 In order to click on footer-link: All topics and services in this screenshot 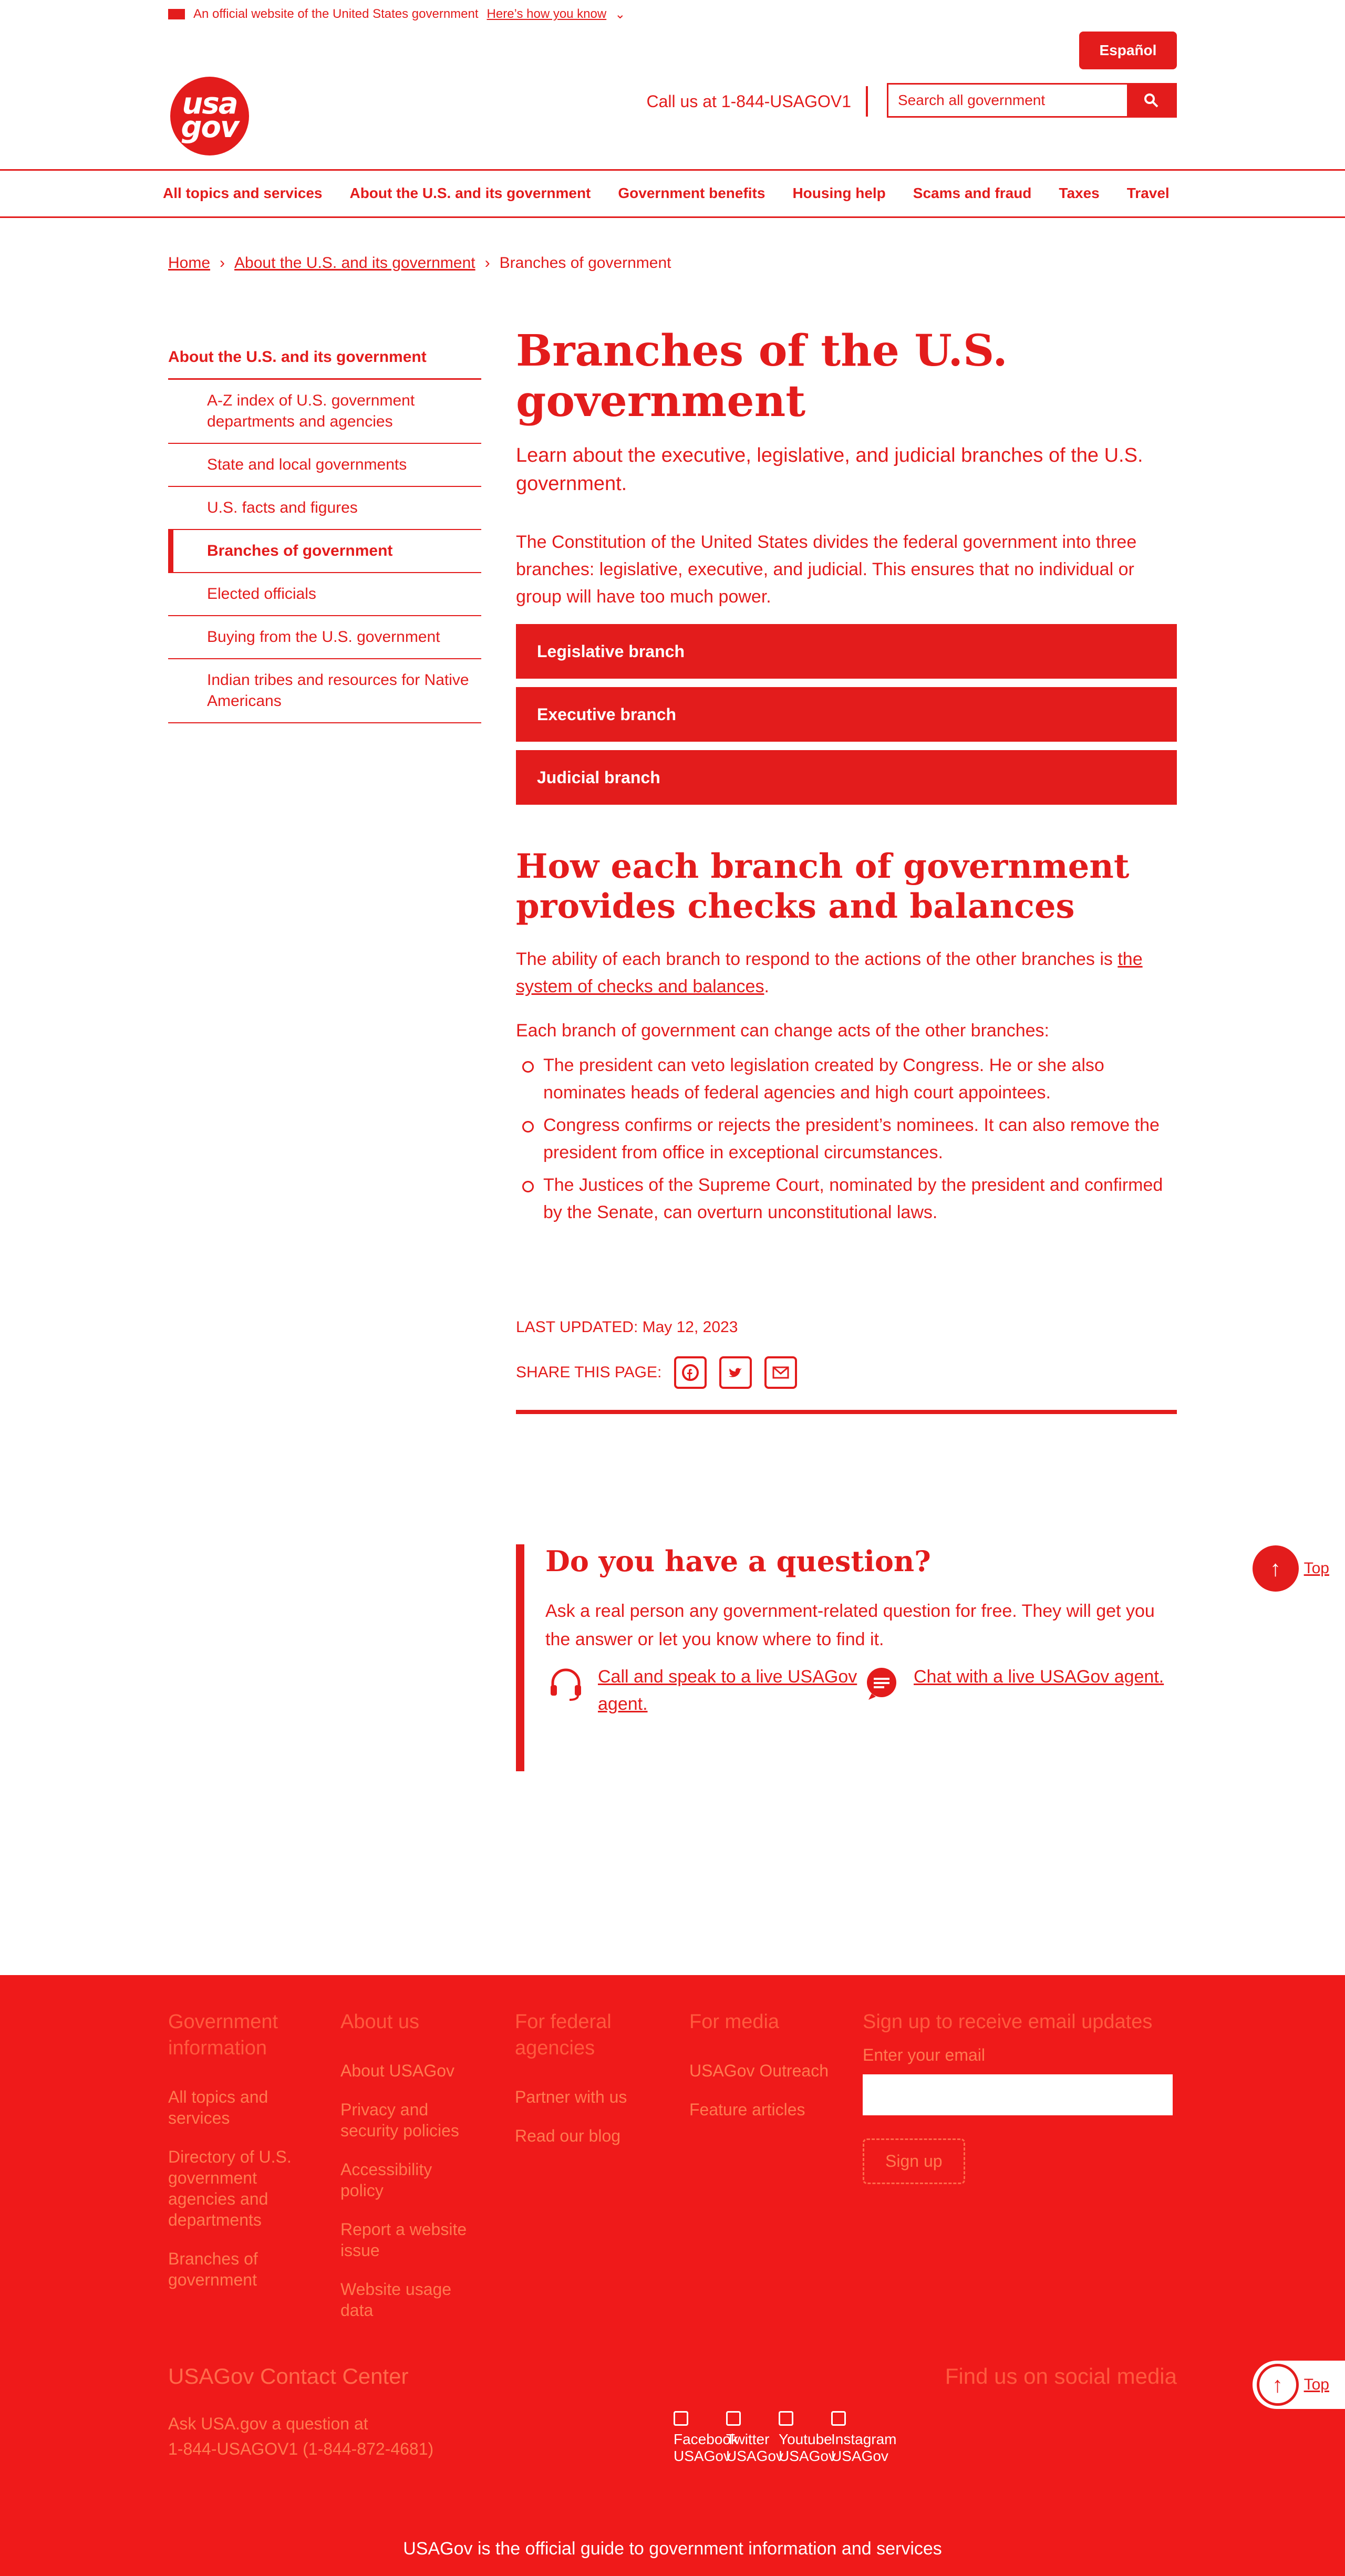, I will do `click(247, 2107)`.